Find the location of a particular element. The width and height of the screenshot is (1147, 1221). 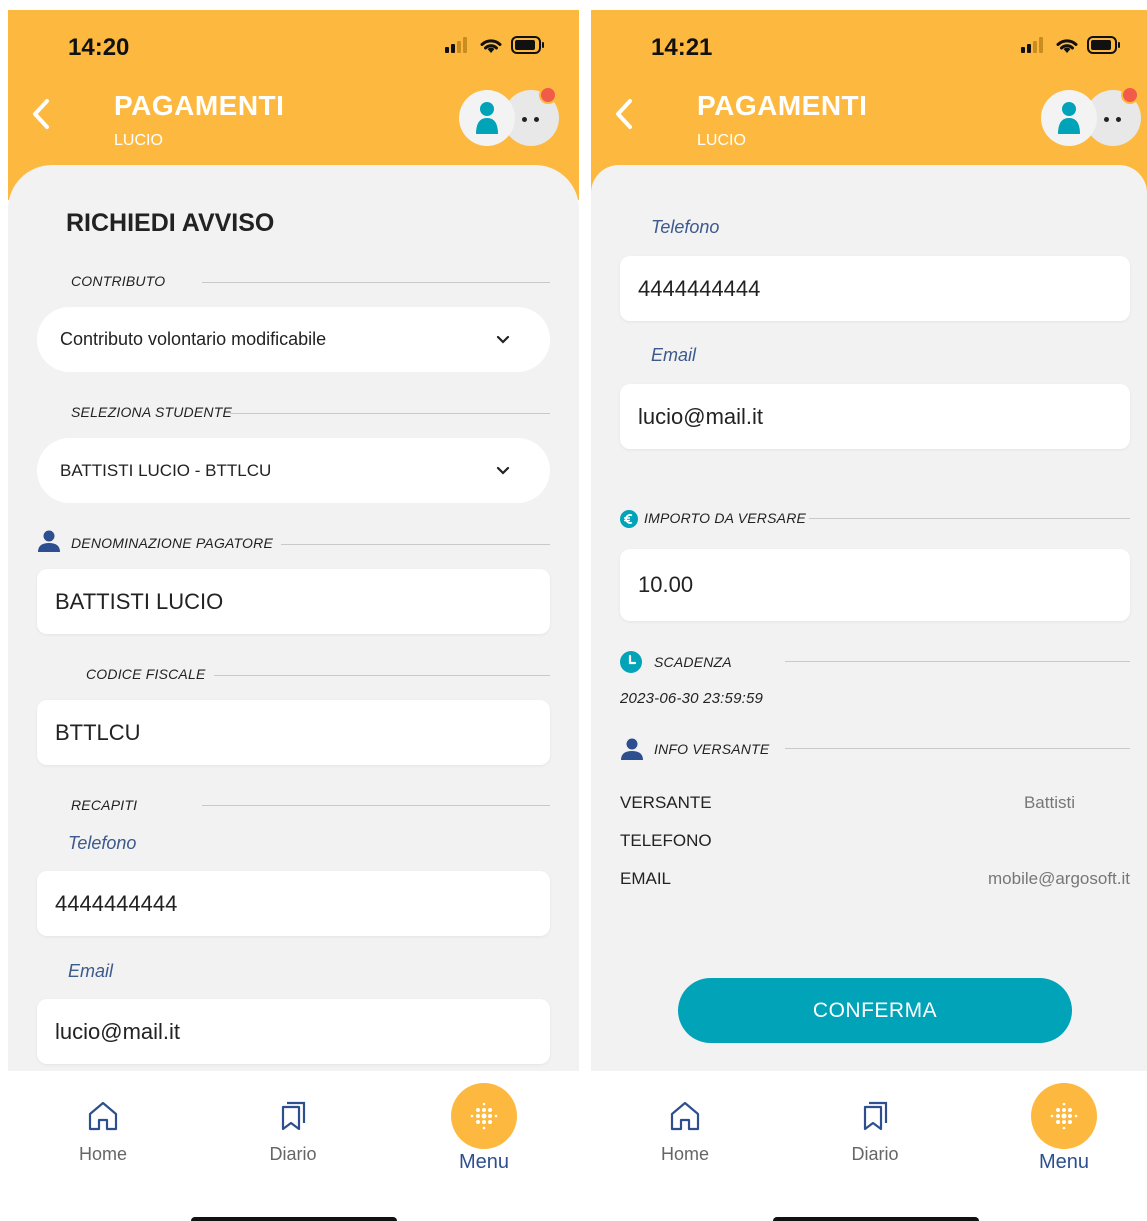

info-row-label: VERSANTE is located at coordinates (666, 802).